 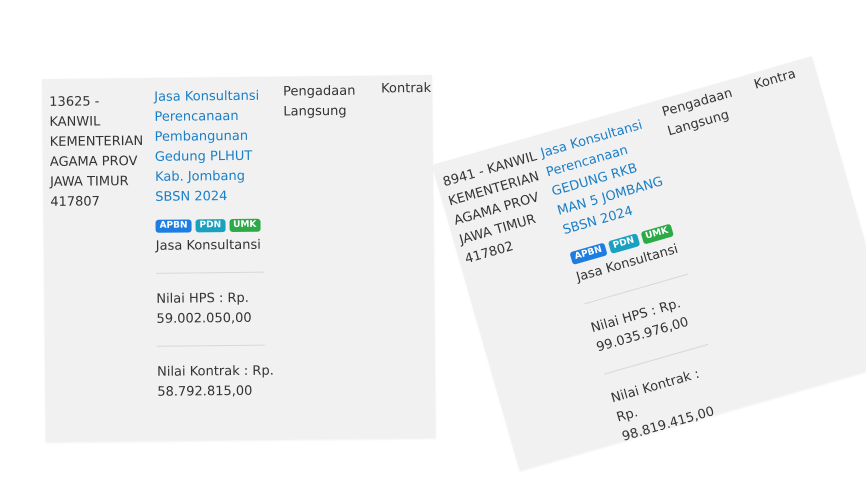 What do you see at coordinates (215, 137) in the screenshot?
I see `title-line: Pembangunan` at bounding box center [215, 137].